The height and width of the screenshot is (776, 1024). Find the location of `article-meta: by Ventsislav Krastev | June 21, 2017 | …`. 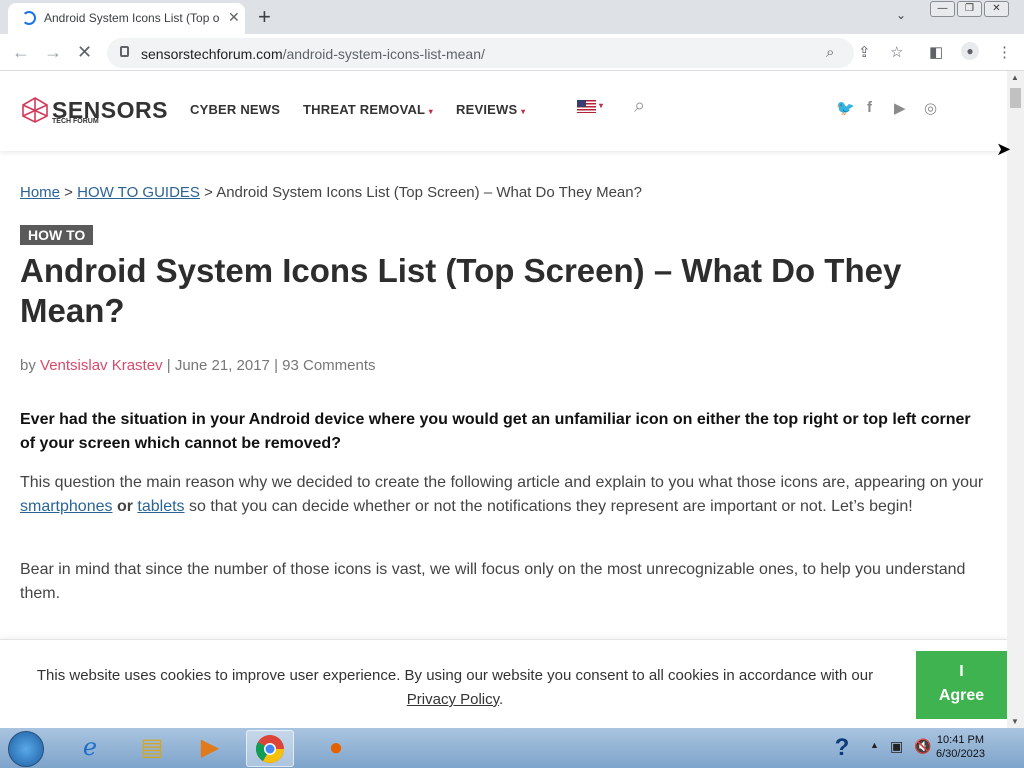

article-meta: by Ventsislav Krastev | June 21, 2017 | … is located at coordinates (198, 365).